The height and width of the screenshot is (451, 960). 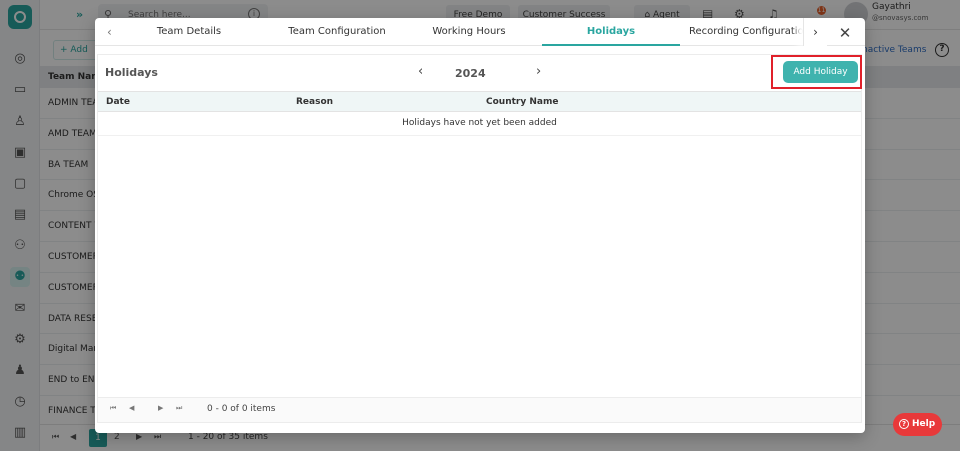 I want to click on pager-info: 0 - 0 of 0 items, so click(x=241, y=409).